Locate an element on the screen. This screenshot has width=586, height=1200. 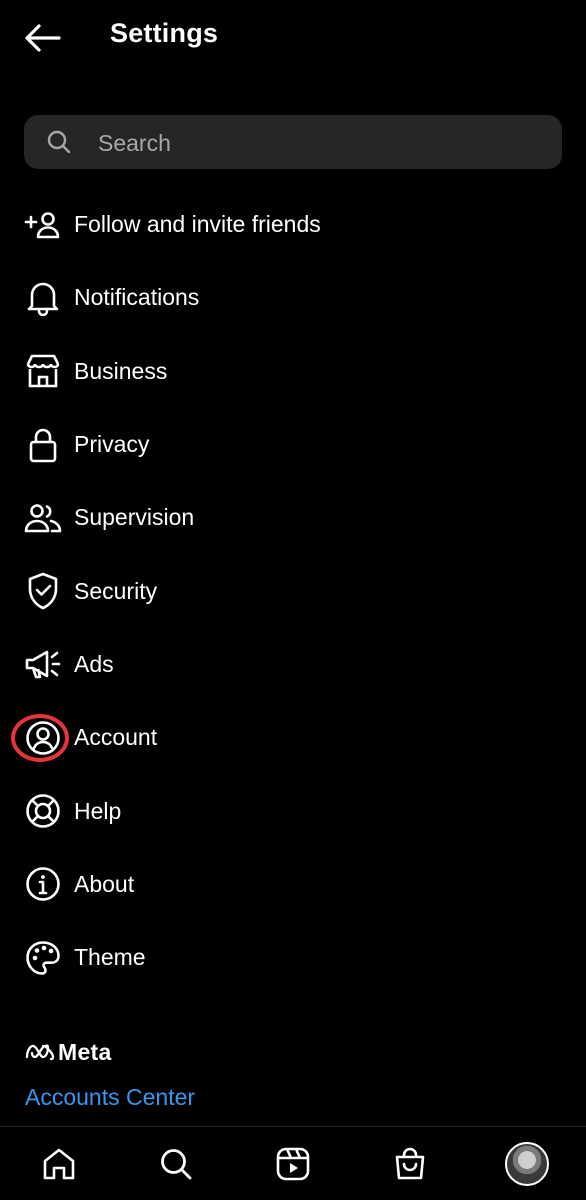
menu-item-about: About is located at coordinates (293, 884).